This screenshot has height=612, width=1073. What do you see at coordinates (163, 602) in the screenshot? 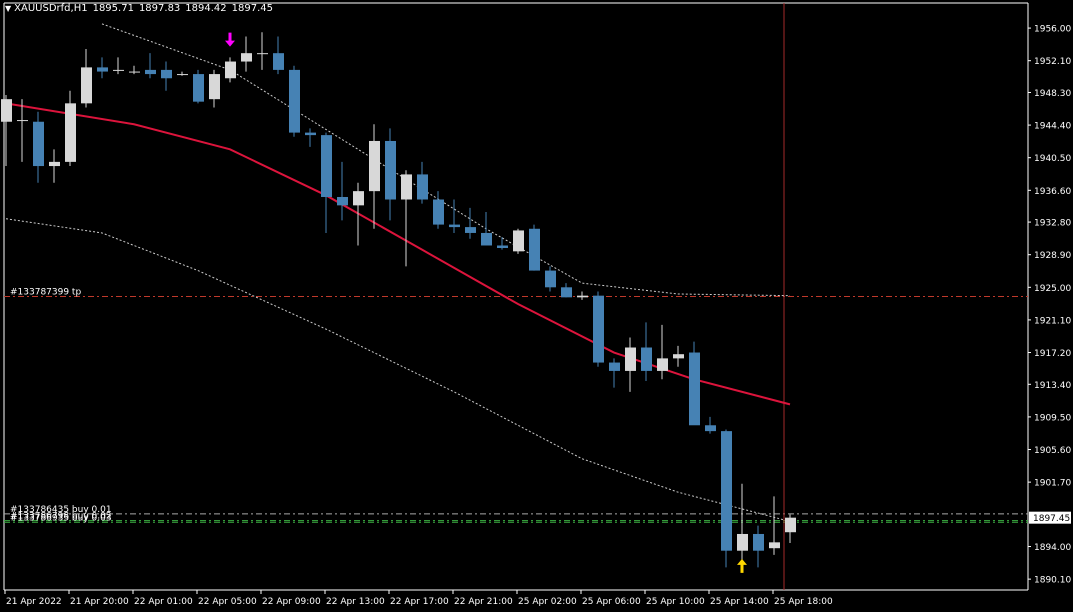
I see `x-tick-label: 22 Apr 01:00` at bounding box center [163, 602].